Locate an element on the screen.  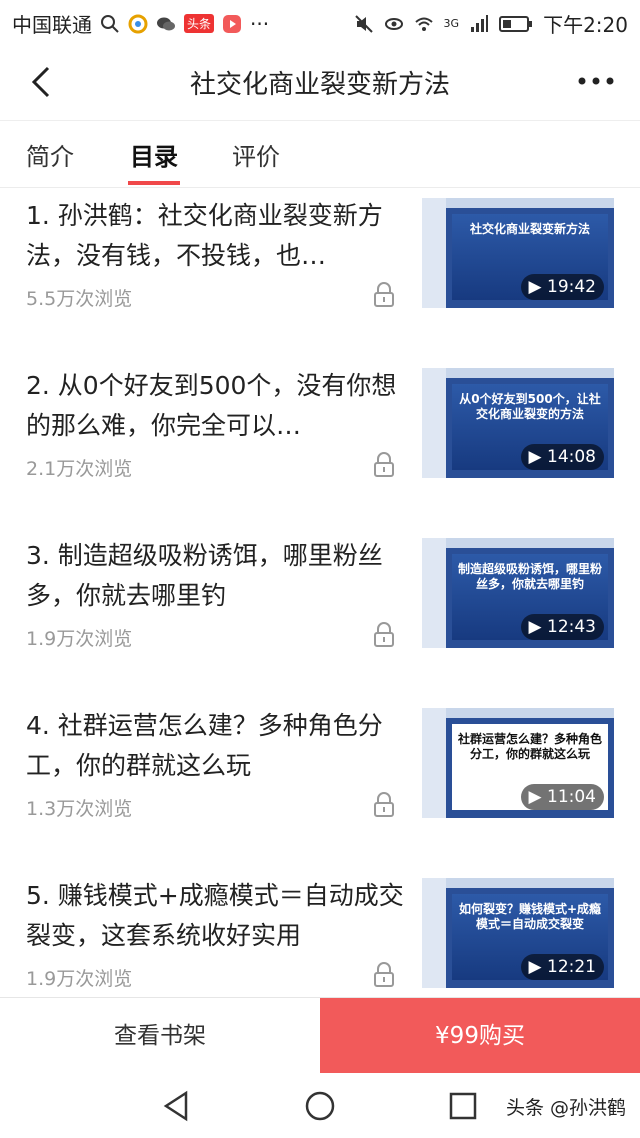
duration-badge: ▶ 12:43 is located at coordinates (562, 627).